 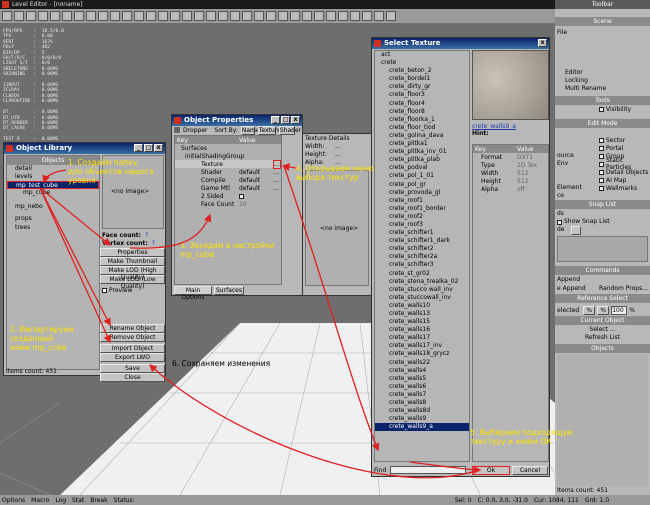 What do you see at coordinates (422, 104) in the screenshot?
I see `texture-item: crete_floor4` at bounding box center [422, 104].